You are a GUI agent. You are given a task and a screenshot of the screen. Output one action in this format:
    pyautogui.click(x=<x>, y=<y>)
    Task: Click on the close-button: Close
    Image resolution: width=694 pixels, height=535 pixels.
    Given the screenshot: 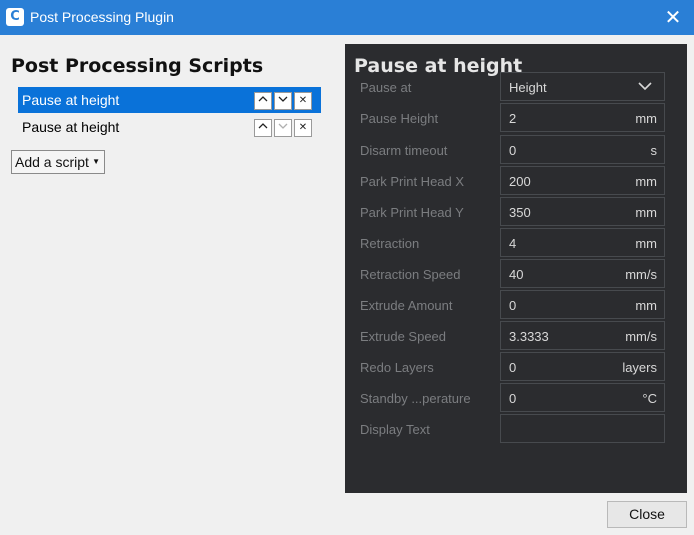 What is the action you would take?
    pyautogui.click(x=647, y=514)
    